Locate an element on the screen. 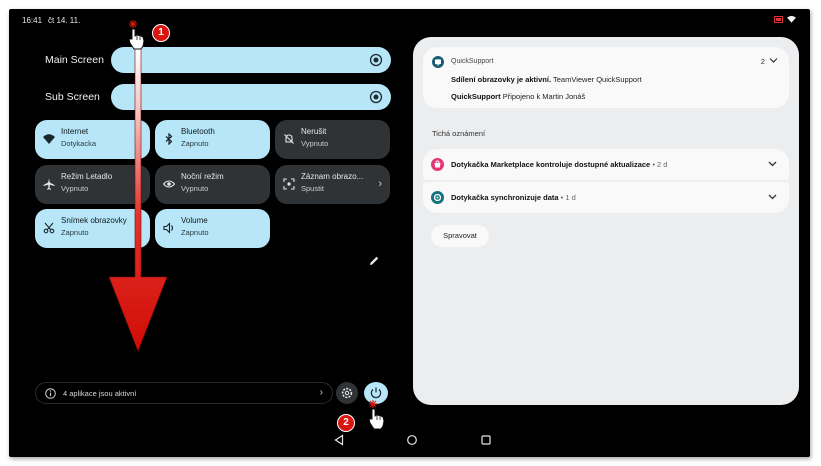 This screenshot has height=466, width=821. main-screen-label: Main Screen is located at coordinates (74, 60).